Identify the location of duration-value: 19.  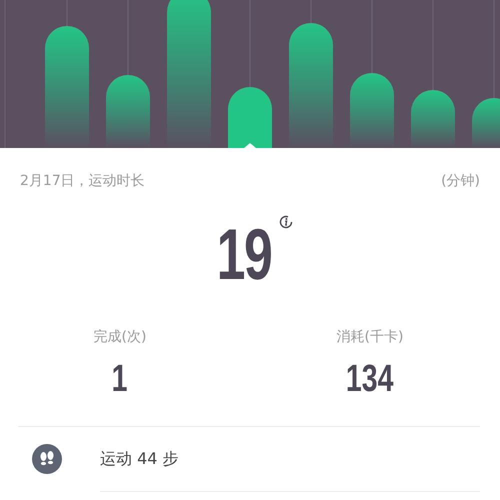
(244, 255).